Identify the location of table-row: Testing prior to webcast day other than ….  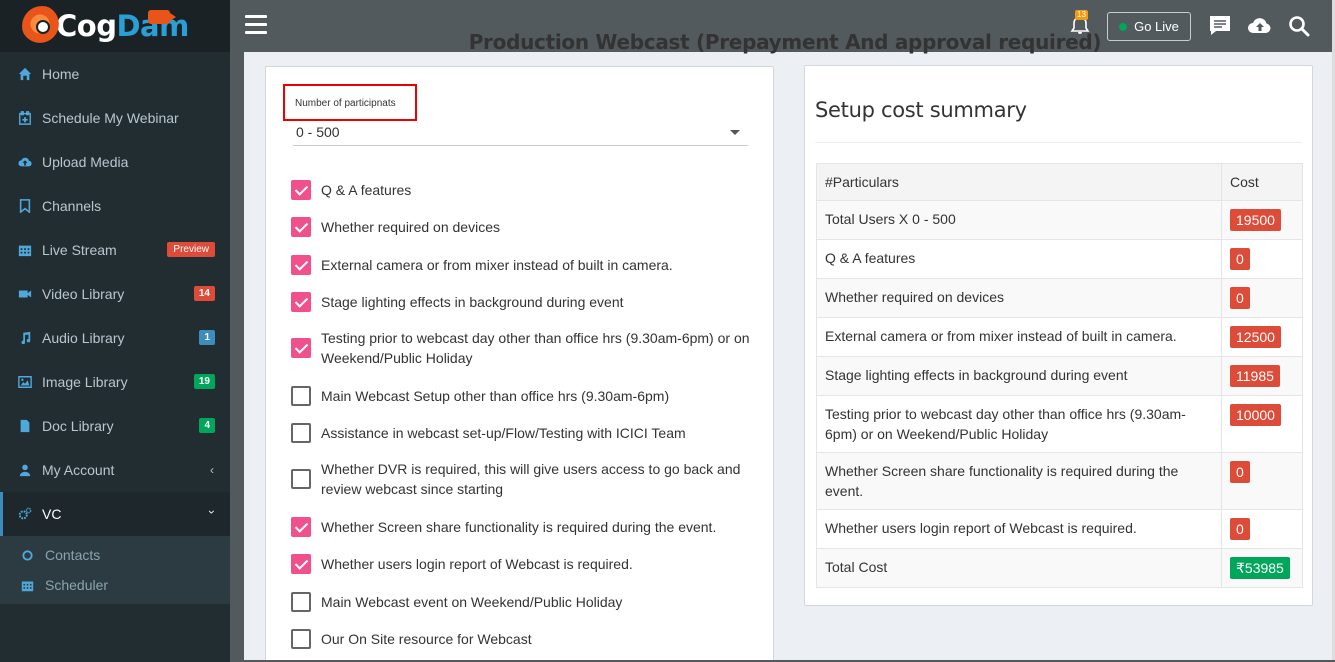
(1059, 424).